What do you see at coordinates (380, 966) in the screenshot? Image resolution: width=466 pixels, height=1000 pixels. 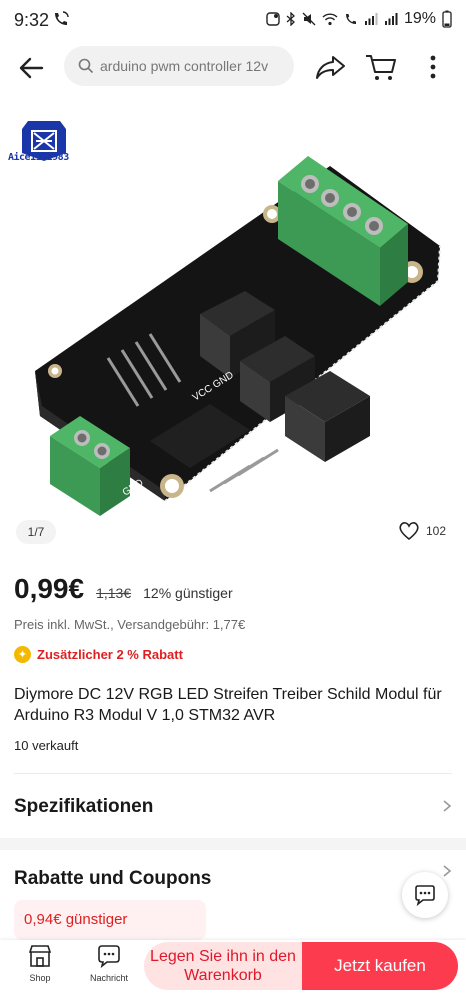 I see `buy-now-button: Jetzt kaufen` at bounding box center [380, 966].